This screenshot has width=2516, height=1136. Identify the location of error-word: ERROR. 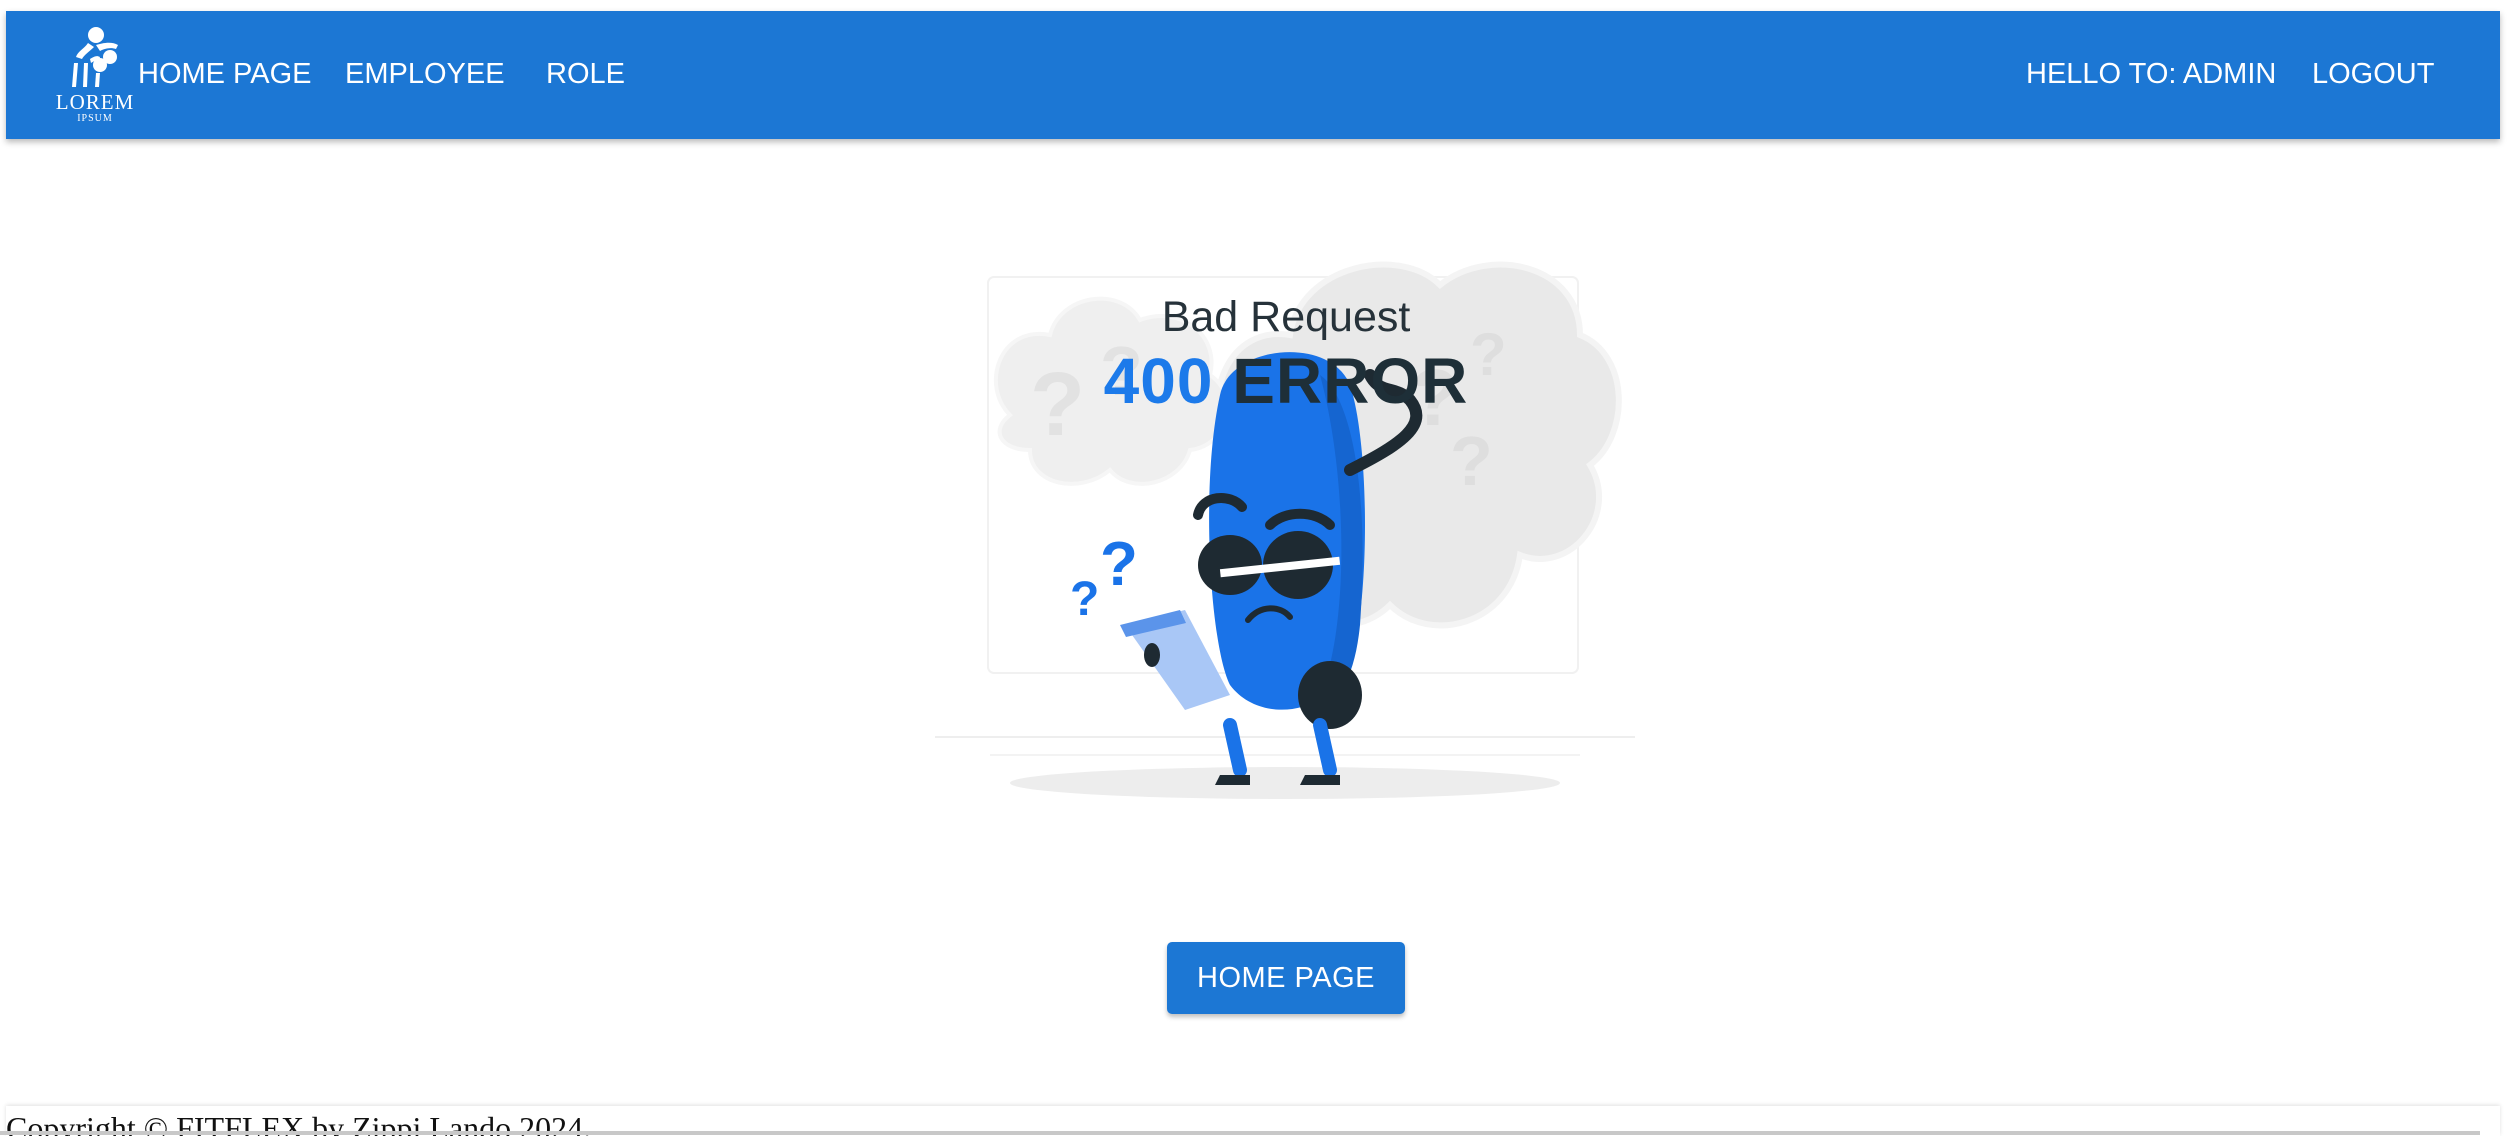
(1350, 381).